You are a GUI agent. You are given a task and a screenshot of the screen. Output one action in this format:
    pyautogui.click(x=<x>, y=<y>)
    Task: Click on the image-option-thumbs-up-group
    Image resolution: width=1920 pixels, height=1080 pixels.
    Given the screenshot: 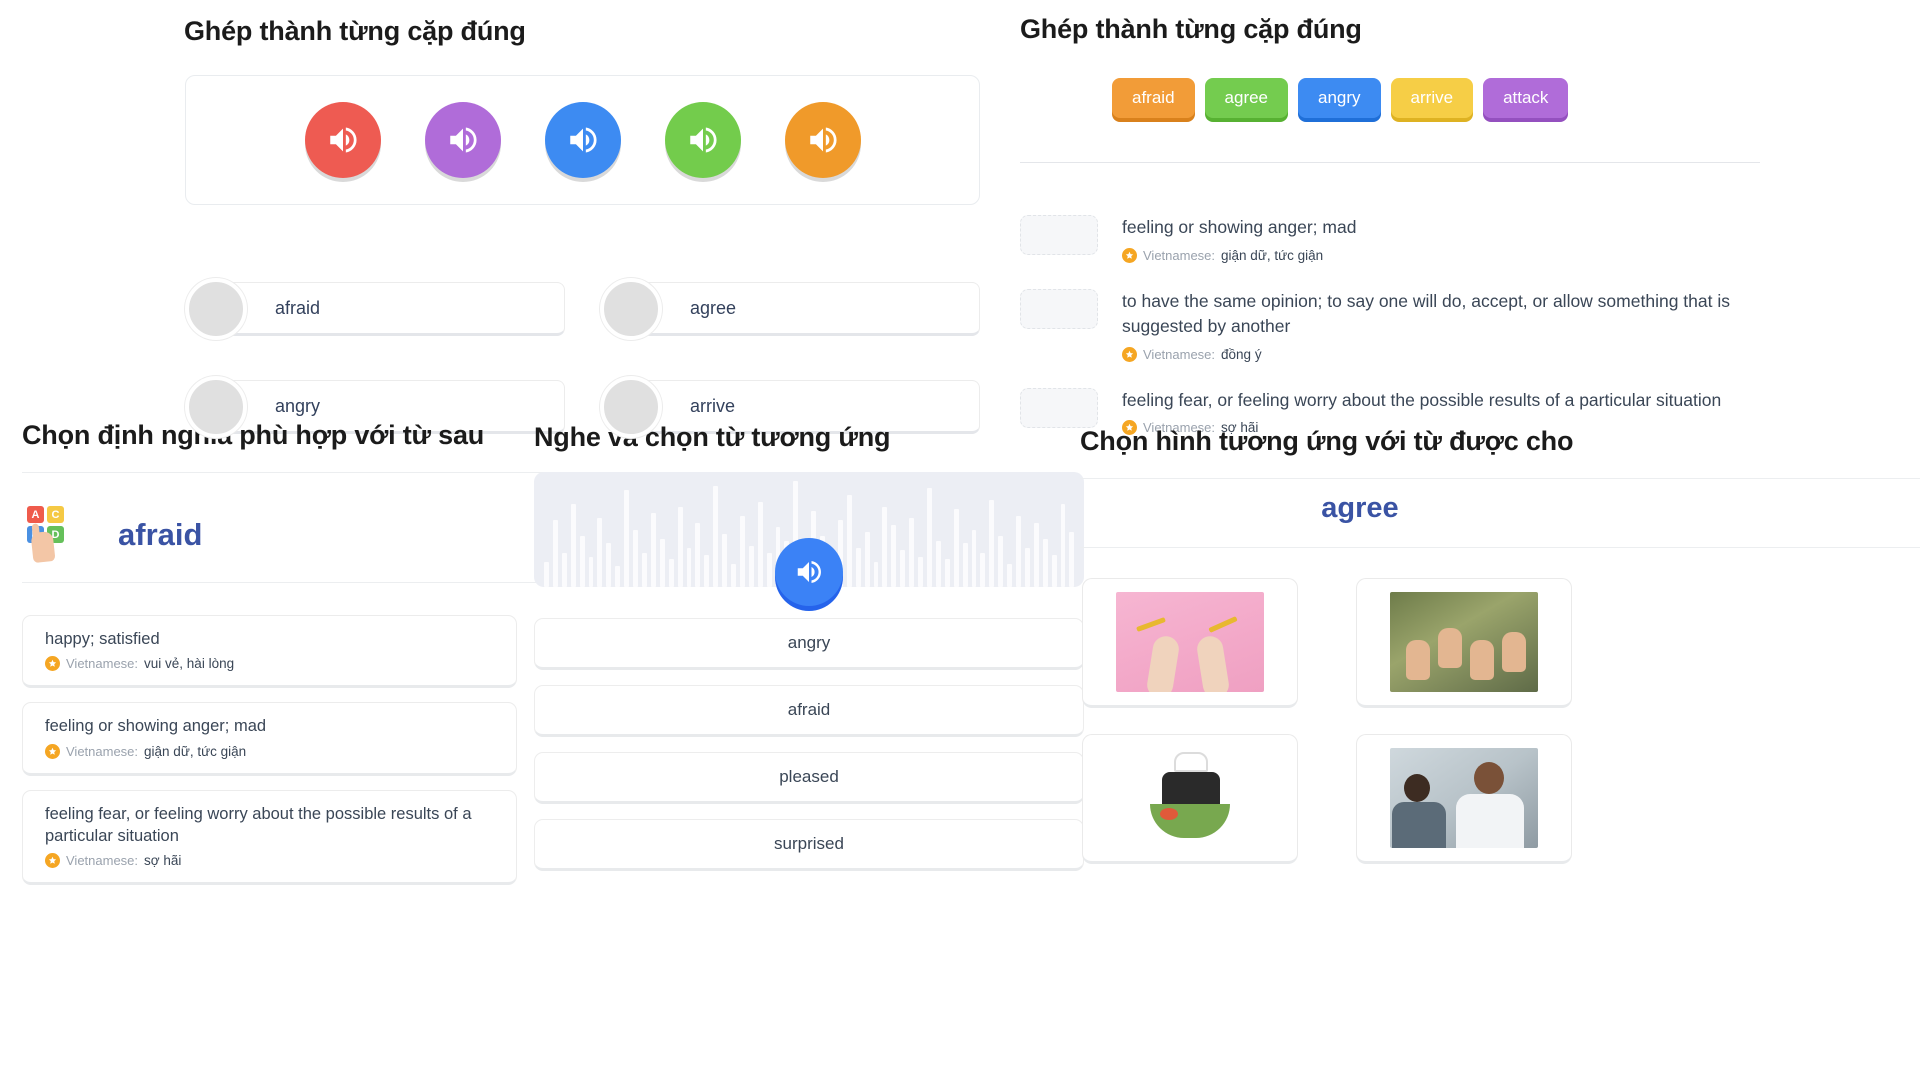 What is the action you would take?
    pyautogui.click(x=1464, y=643)
    